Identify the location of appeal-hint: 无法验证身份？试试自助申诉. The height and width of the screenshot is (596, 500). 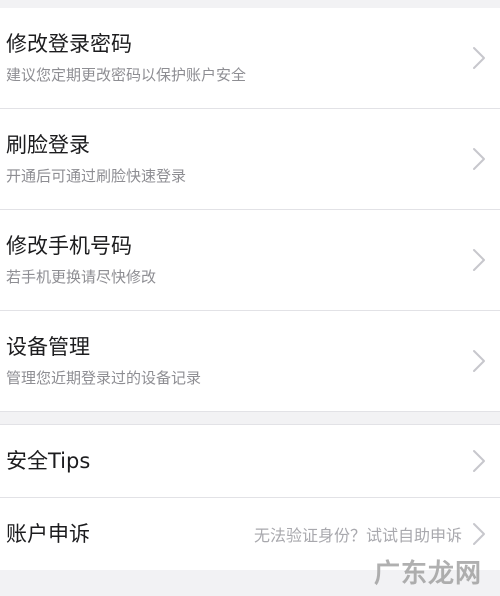
(357, 535).